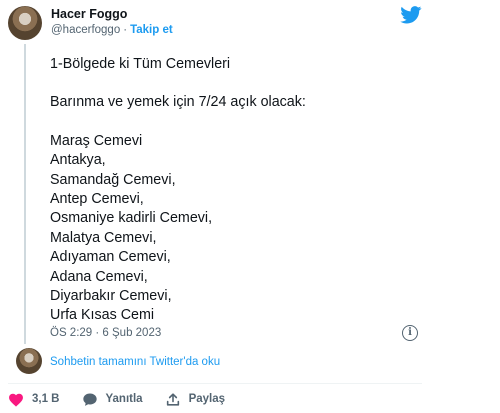 Image resolution: width=500 pixels, height=413 pixels. Describe the element at coordinates (16, 400) in the screenshot. I see `heart-icon` at that location.